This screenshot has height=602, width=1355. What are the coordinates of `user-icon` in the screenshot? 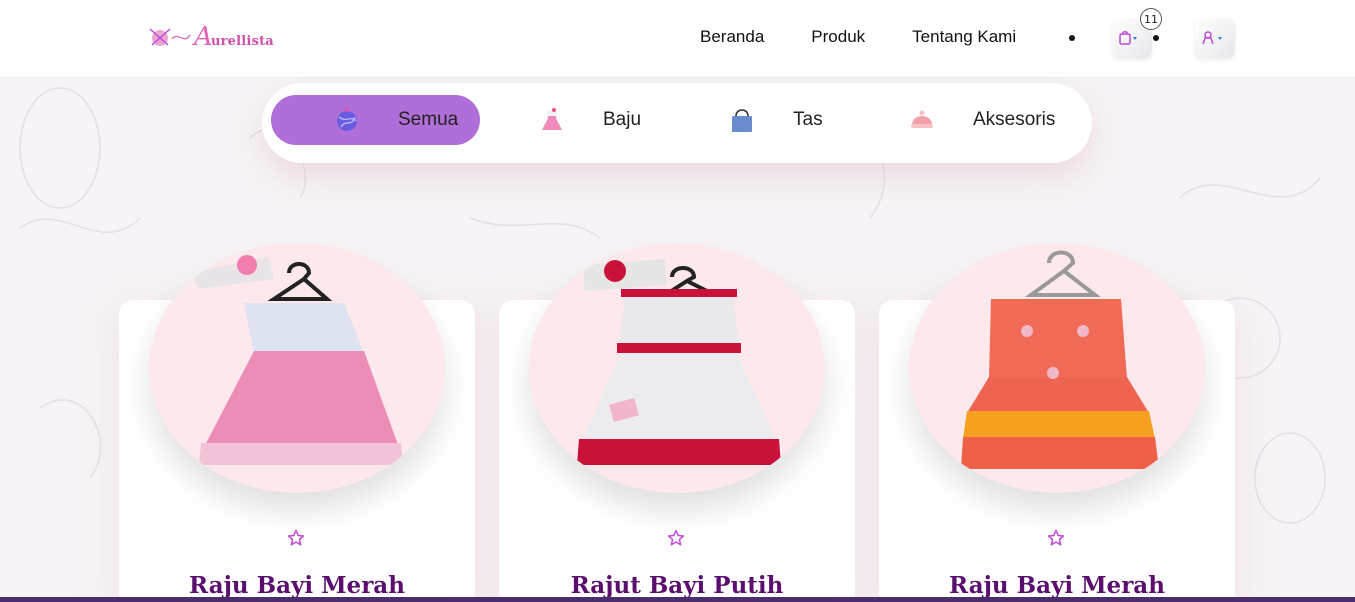 It's located at (1212, 38).